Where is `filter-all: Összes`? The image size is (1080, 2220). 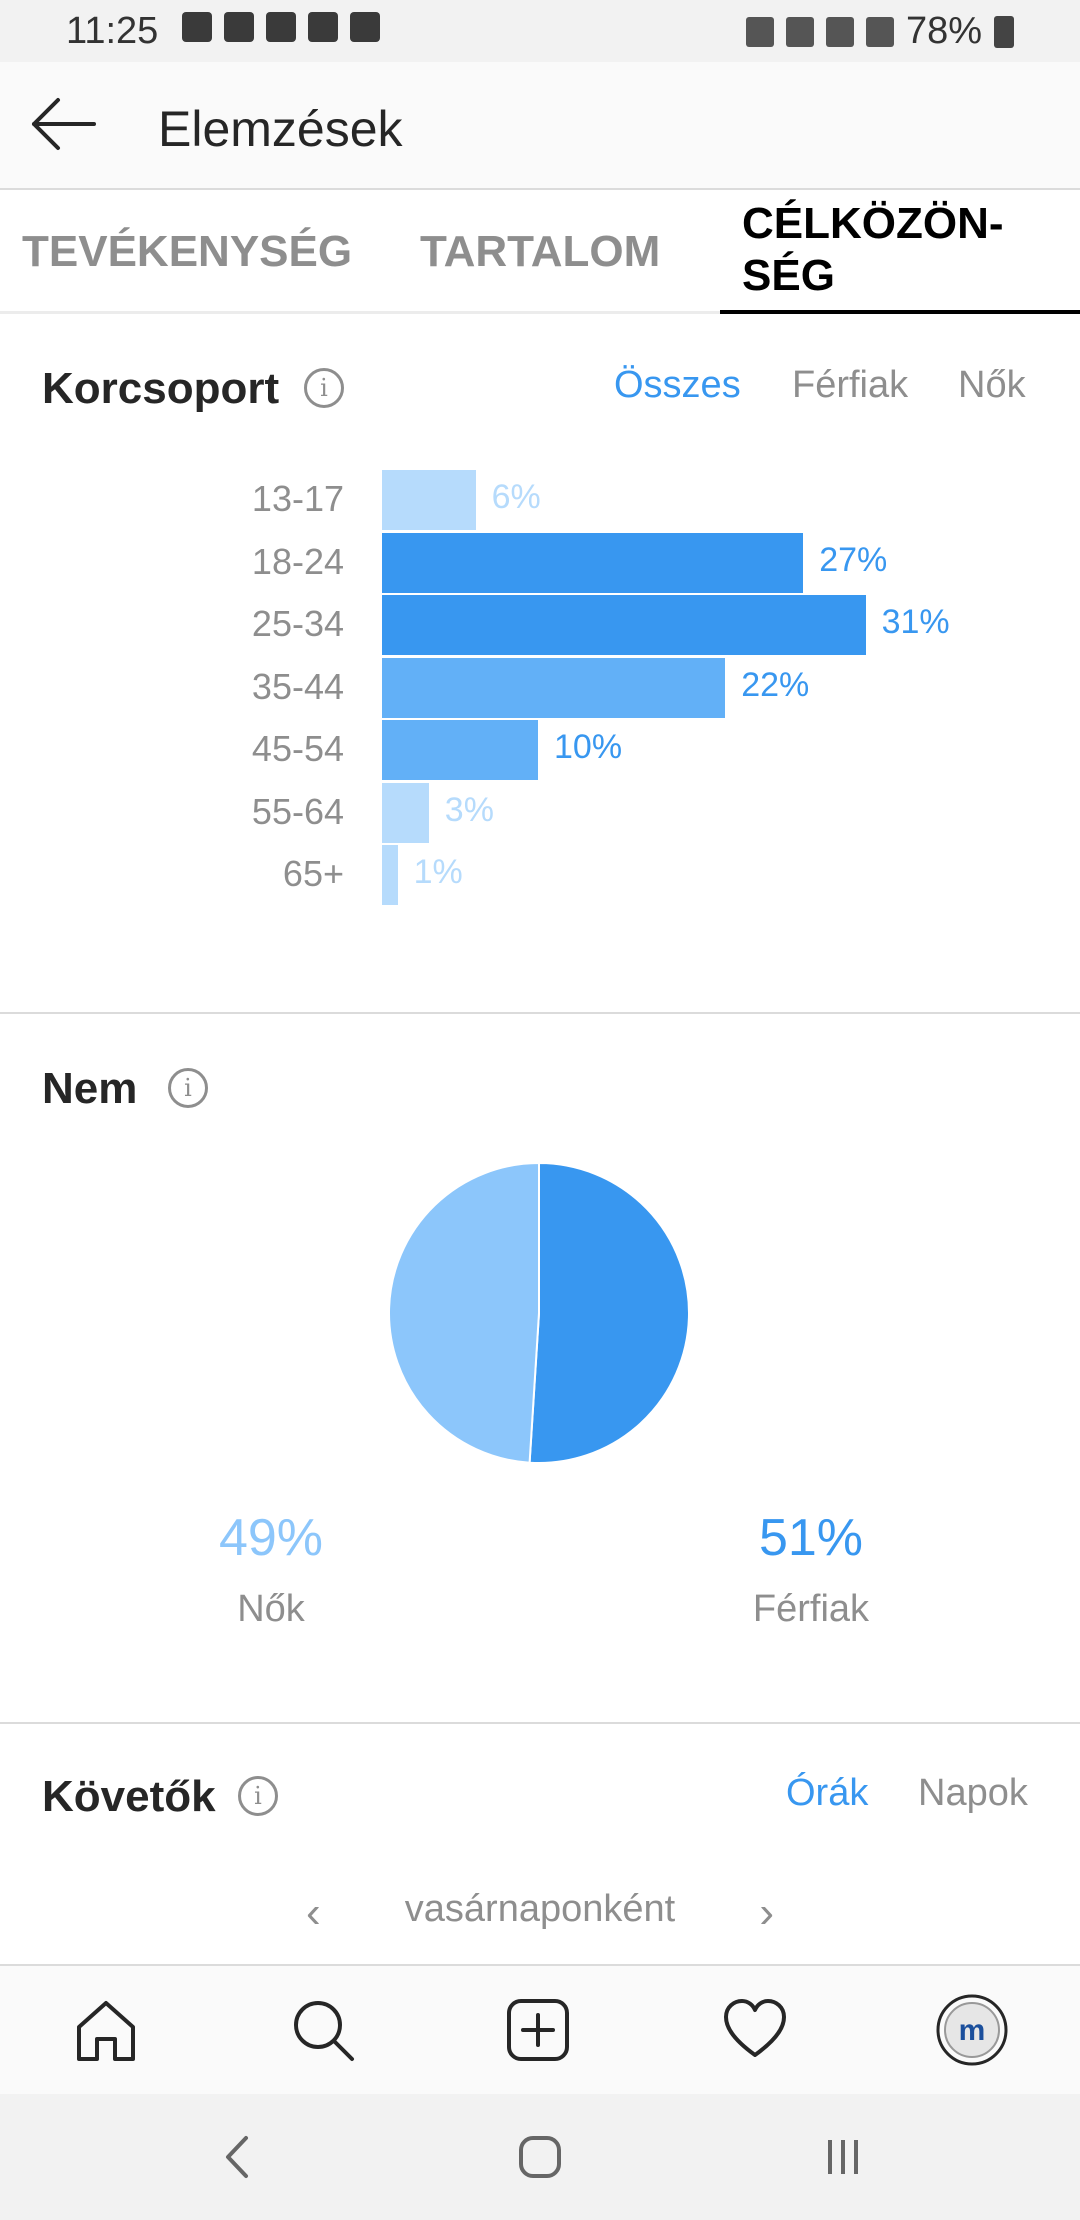 filter-all: Összes is located at coordinates (677, 385).